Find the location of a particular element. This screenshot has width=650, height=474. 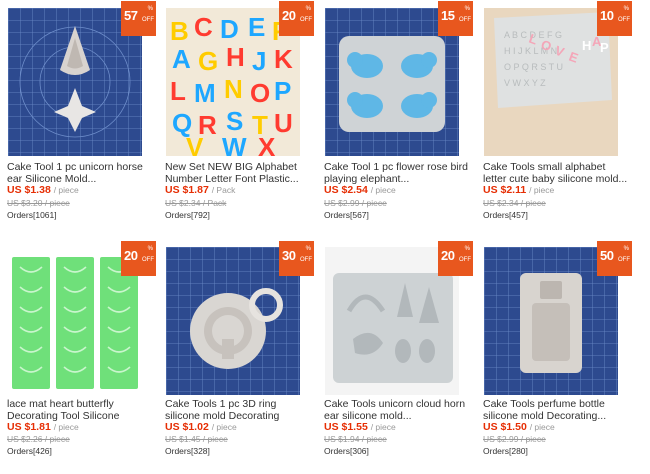

order-count: Orders[426] is located at coordinates (29, 451).